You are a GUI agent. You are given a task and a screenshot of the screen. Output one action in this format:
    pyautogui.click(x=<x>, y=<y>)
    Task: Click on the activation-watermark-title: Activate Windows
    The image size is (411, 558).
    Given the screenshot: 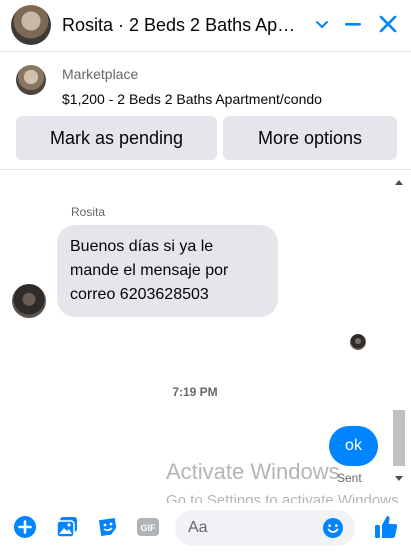 What is the action you would take?
    pyautogui.click(x=253, y=471)
    